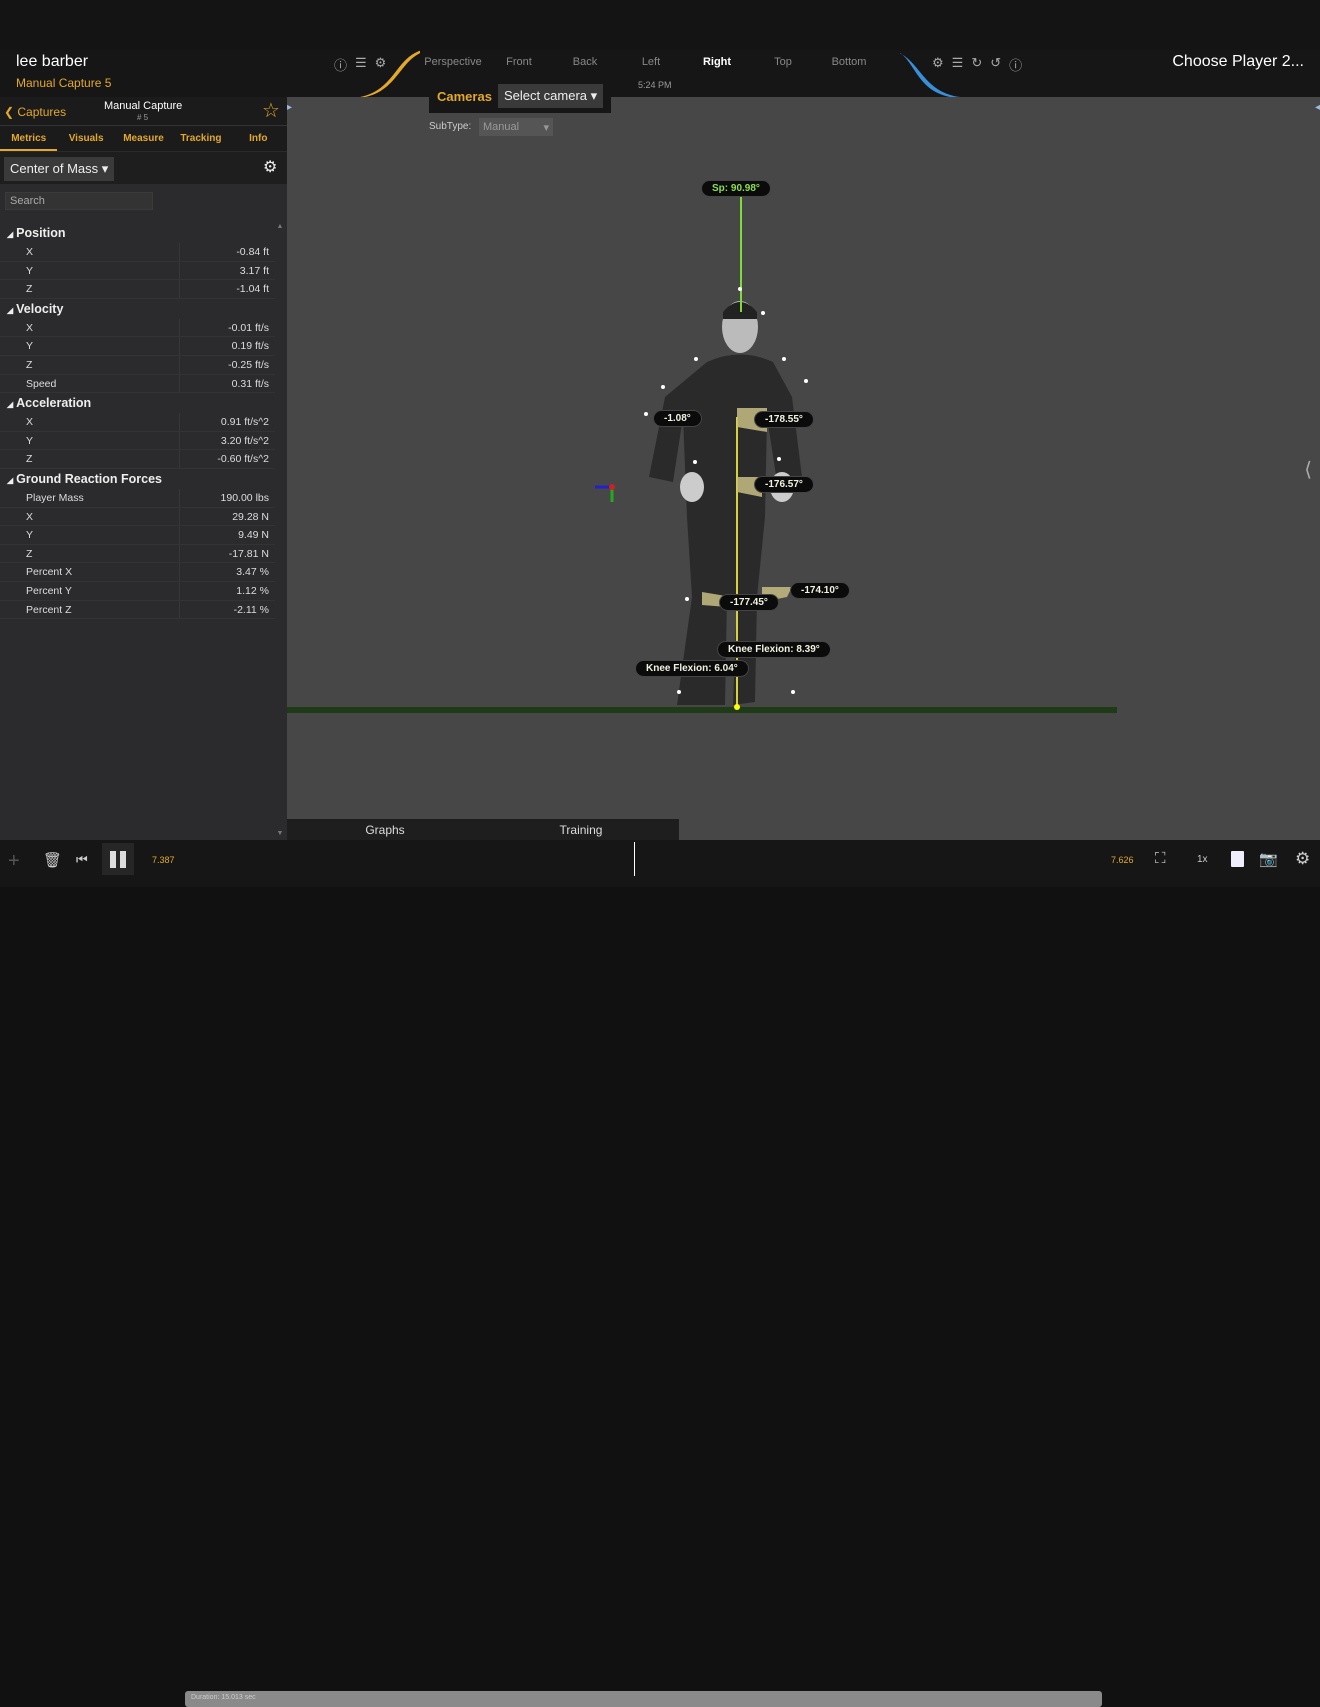 This screenshot has height=1707, width=1320. I want to click on section-title: Position, so click(41, 233).